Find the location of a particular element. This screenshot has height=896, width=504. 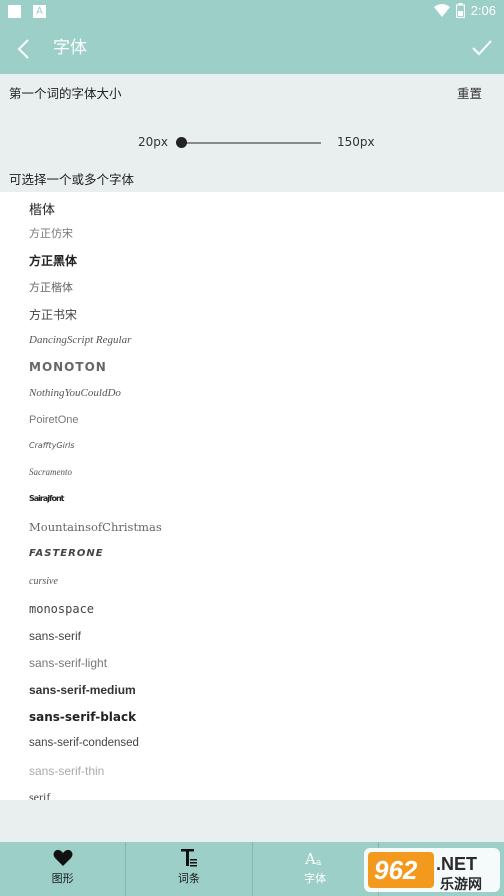

font-item: sans-serif-thin is located at coordinates (66, 771).